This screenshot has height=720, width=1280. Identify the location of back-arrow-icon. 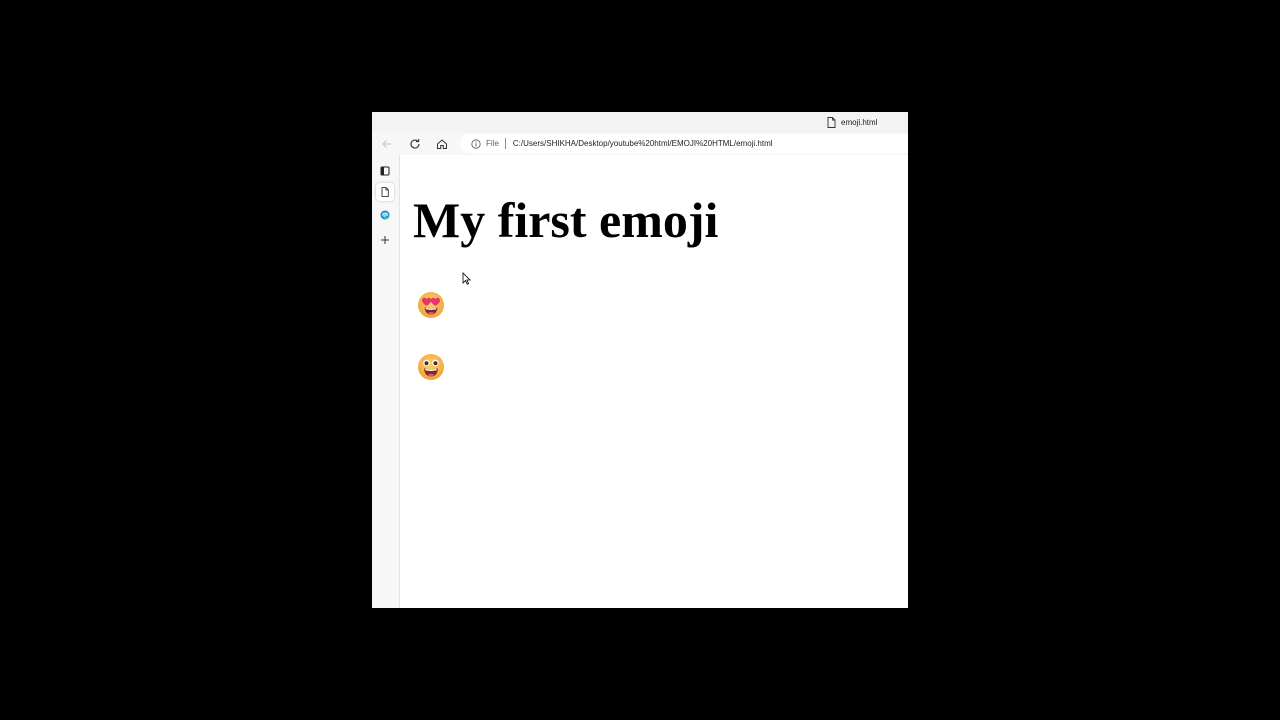
(386, 144).